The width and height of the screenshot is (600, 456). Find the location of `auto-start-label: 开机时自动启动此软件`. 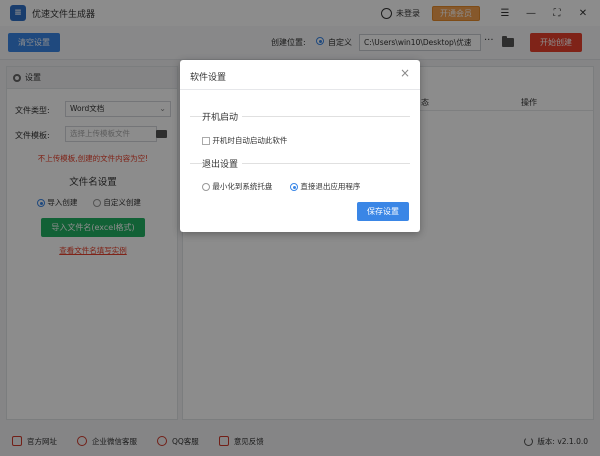

auto-start-label: 开机时自动启动此软件 is located at coordinates (250, 140).